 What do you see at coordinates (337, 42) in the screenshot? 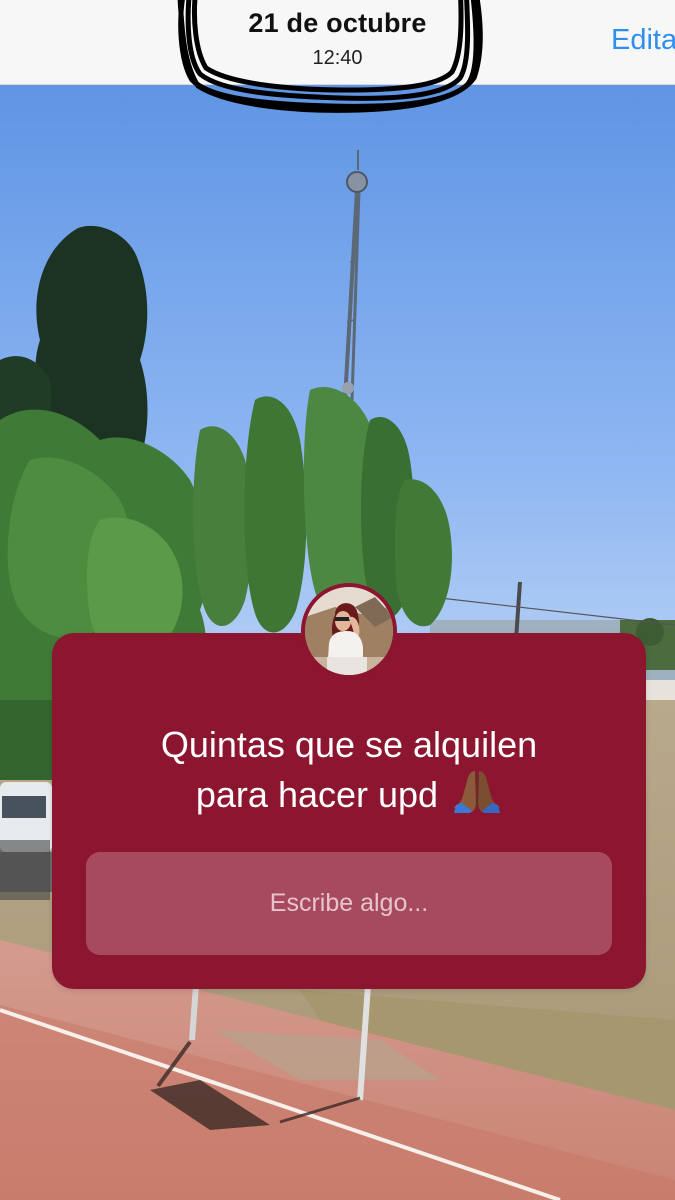
I see `top-bar: 21 de octubre 12:40 Edita` at bounding box center [337, 42].